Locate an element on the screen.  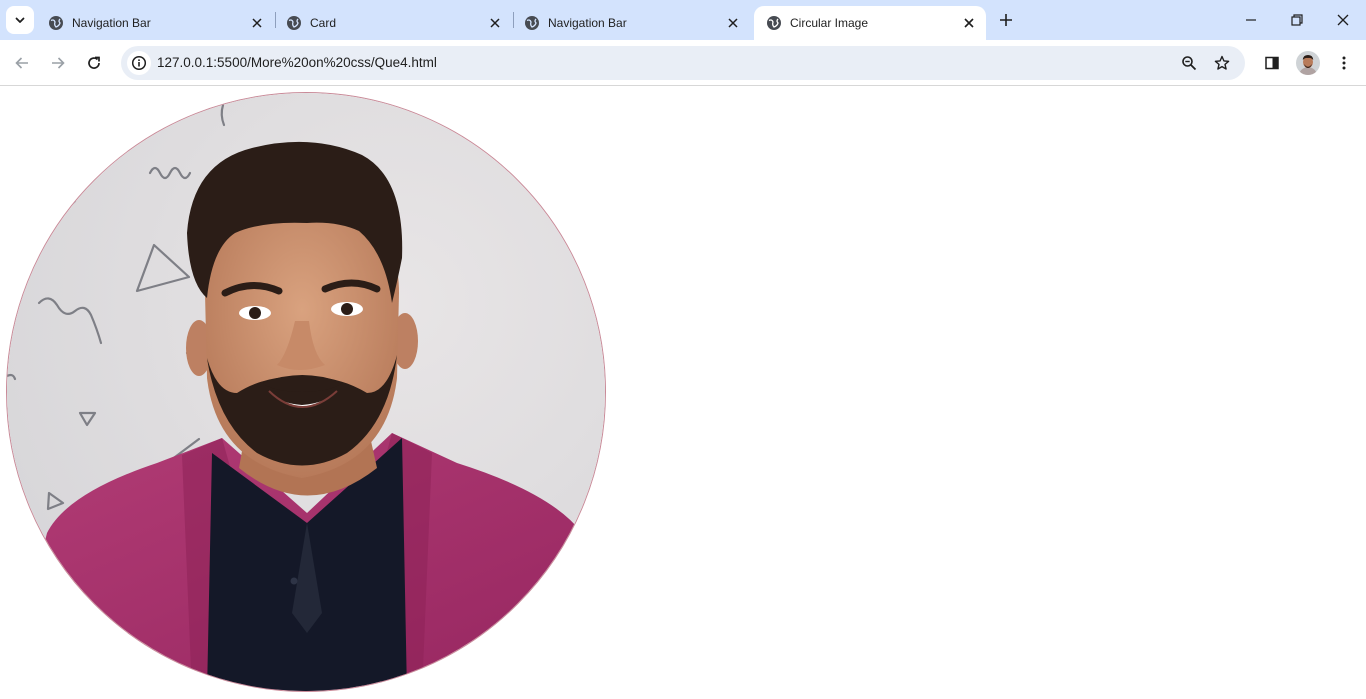
tab-search-button is located at coordinates (20, 20).